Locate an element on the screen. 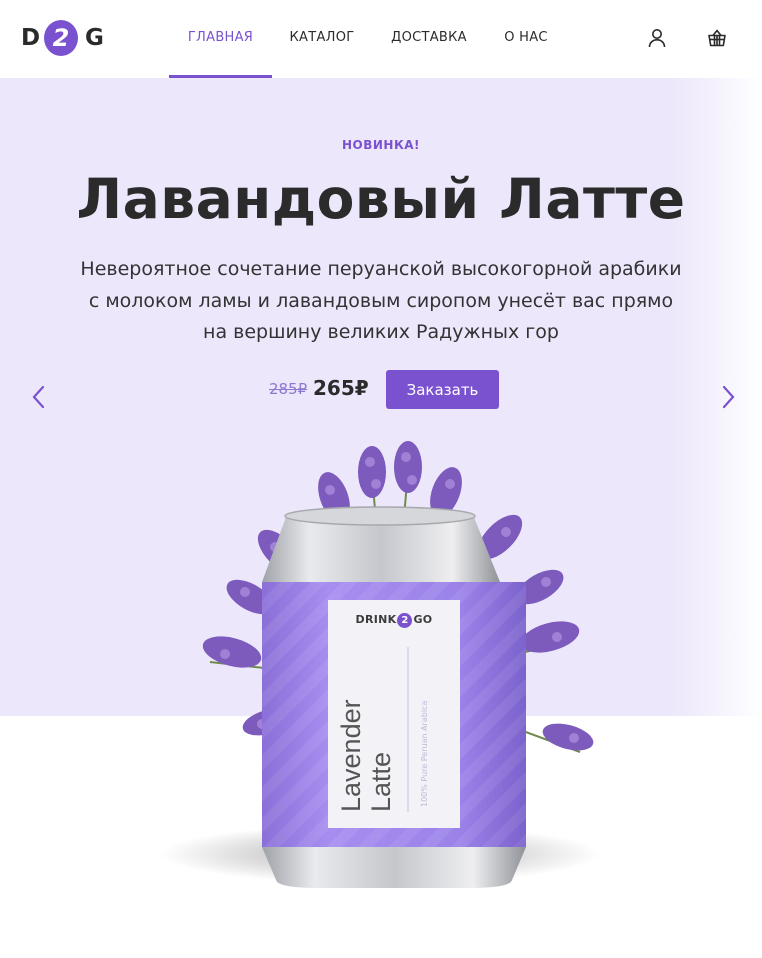 The width and height of the screenshot is (762, 958). site-header: D 2 G ГЛАВНАЯ КАТАЛОГ ДОСТАВКА О НАС is located at coordinates (381, 39).